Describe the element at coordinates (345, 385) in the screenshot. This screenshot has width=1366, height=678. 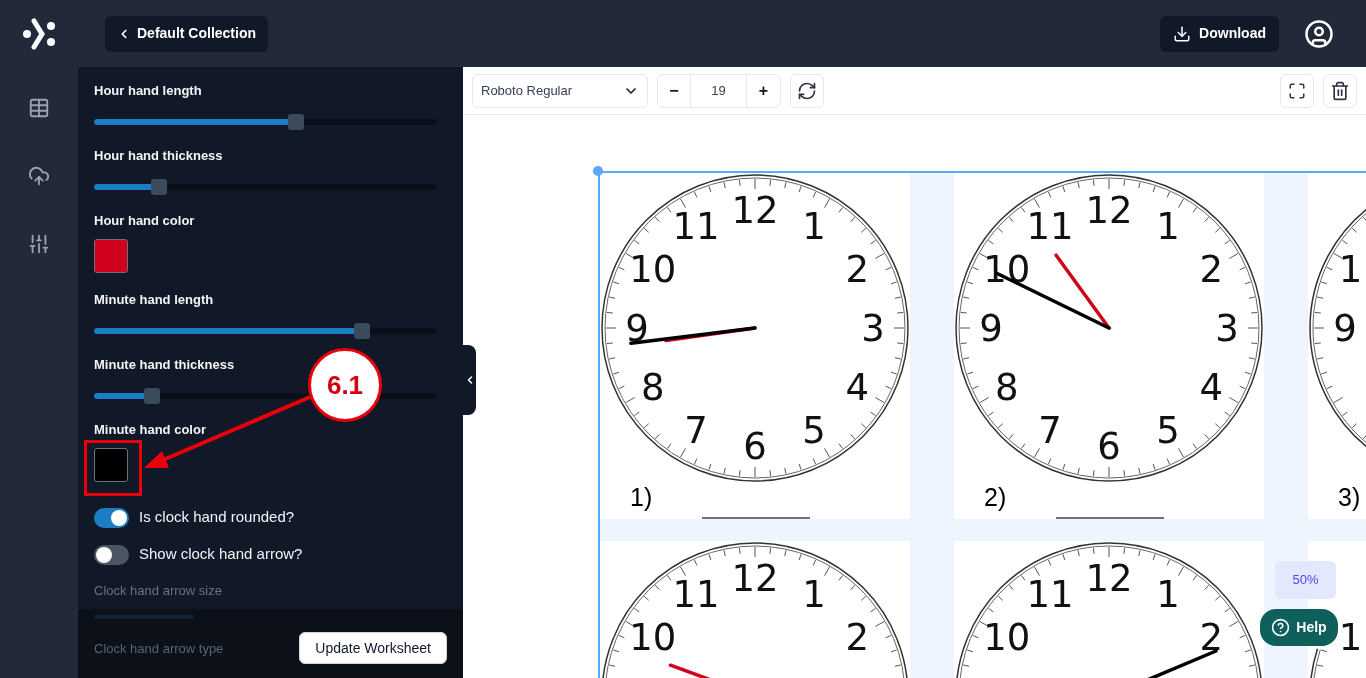
I see `annotation-badge: 6.1` at that location.